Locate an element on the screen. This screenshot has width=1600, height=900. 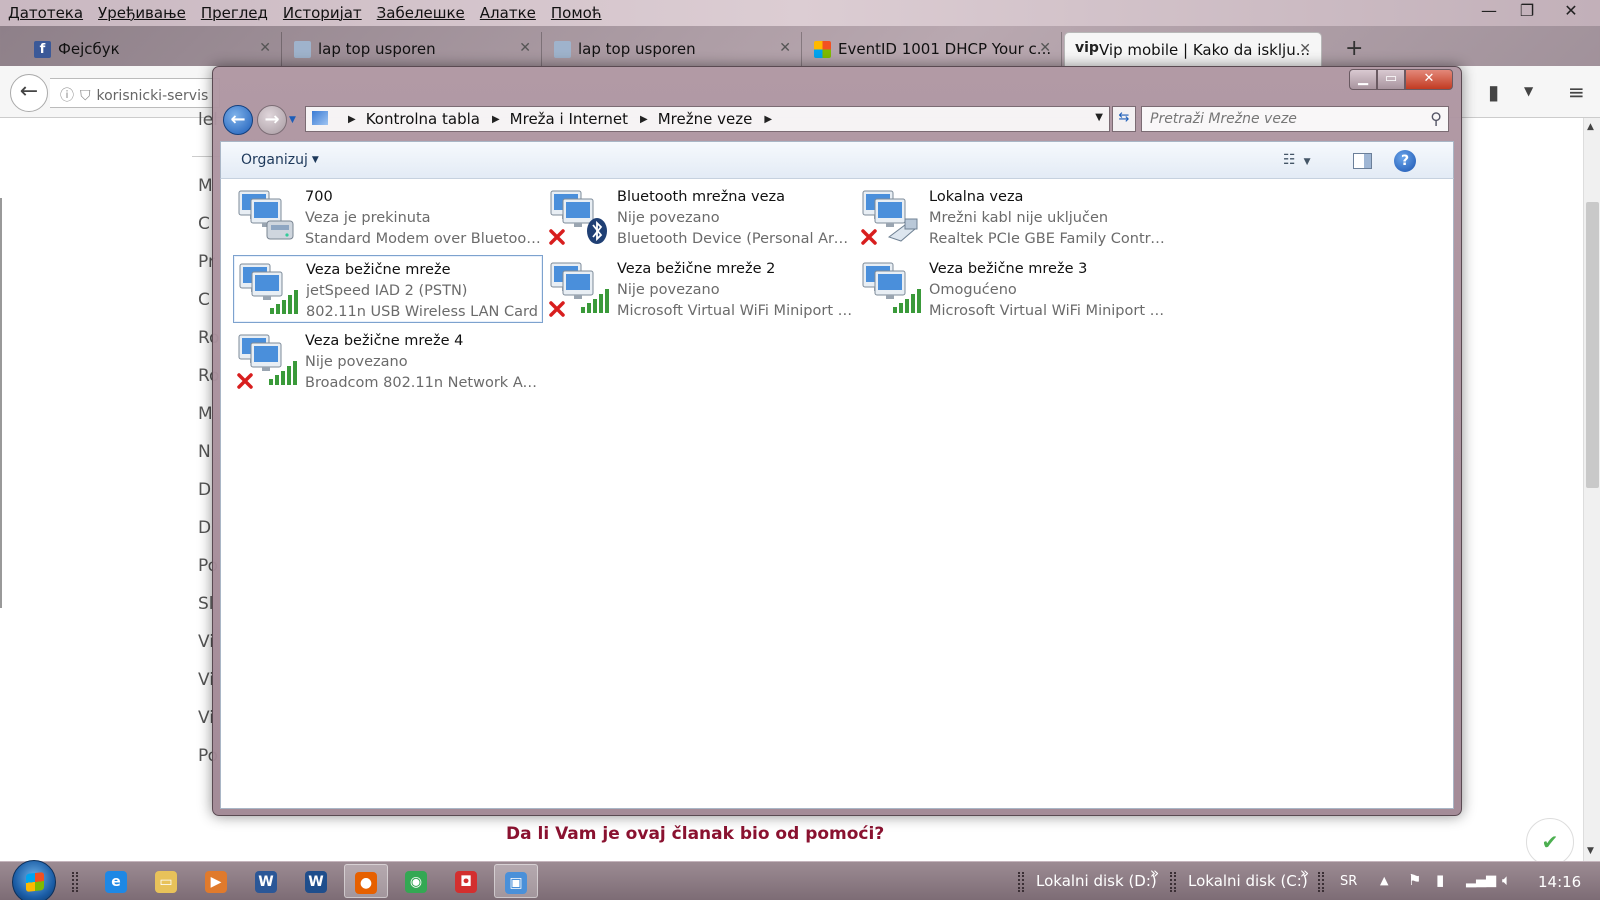
network-adapter-icon is located at coordinates (267, 361).